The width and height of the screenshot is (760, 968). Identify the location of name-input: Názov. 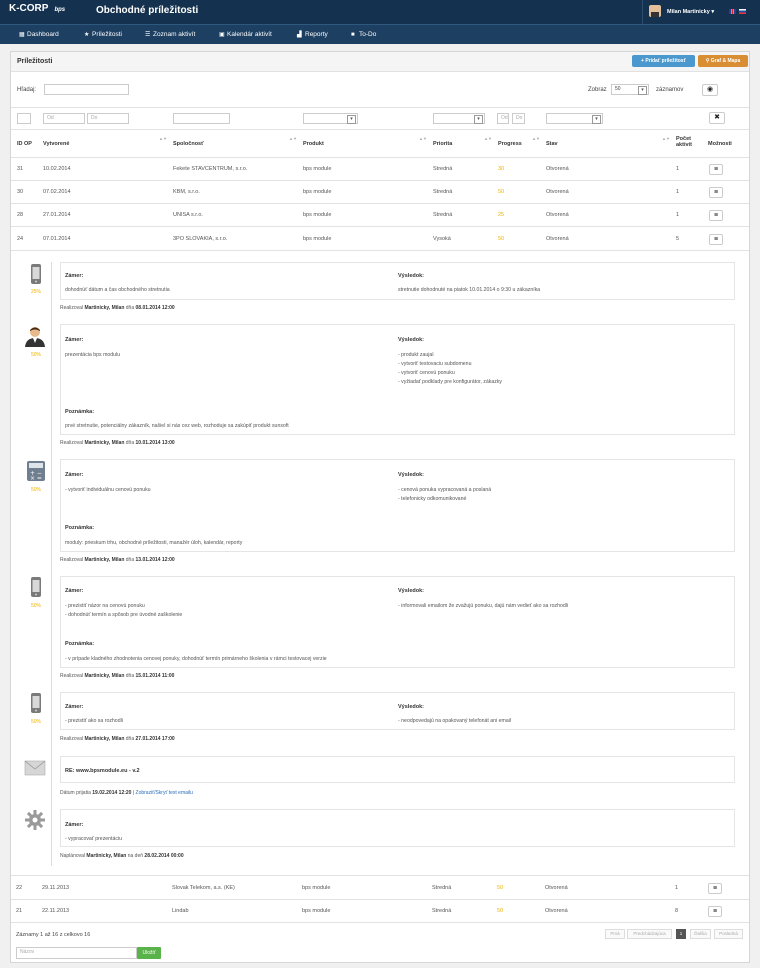
(76, 953).